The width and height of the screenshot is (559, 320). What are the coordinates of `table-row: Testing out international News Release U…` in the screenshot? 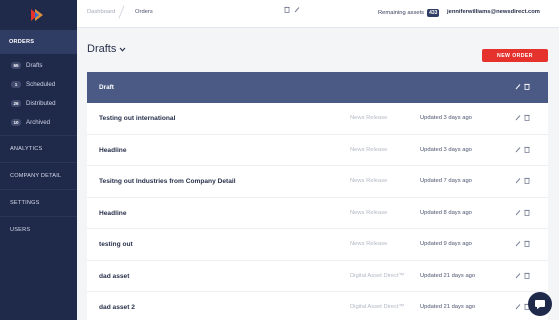 It's located at (317, 119).